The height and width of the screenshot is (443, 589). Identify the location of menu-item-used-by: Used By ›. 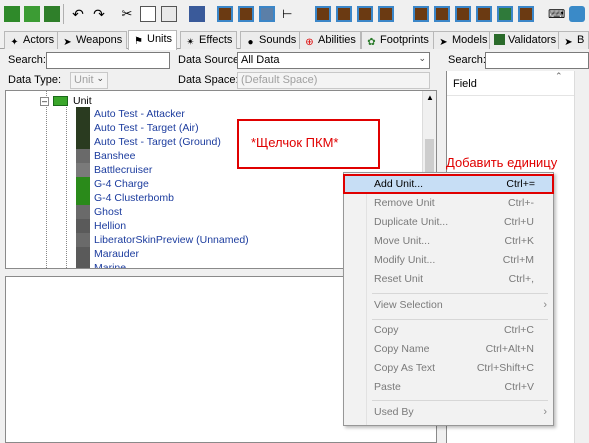
(448, 412).